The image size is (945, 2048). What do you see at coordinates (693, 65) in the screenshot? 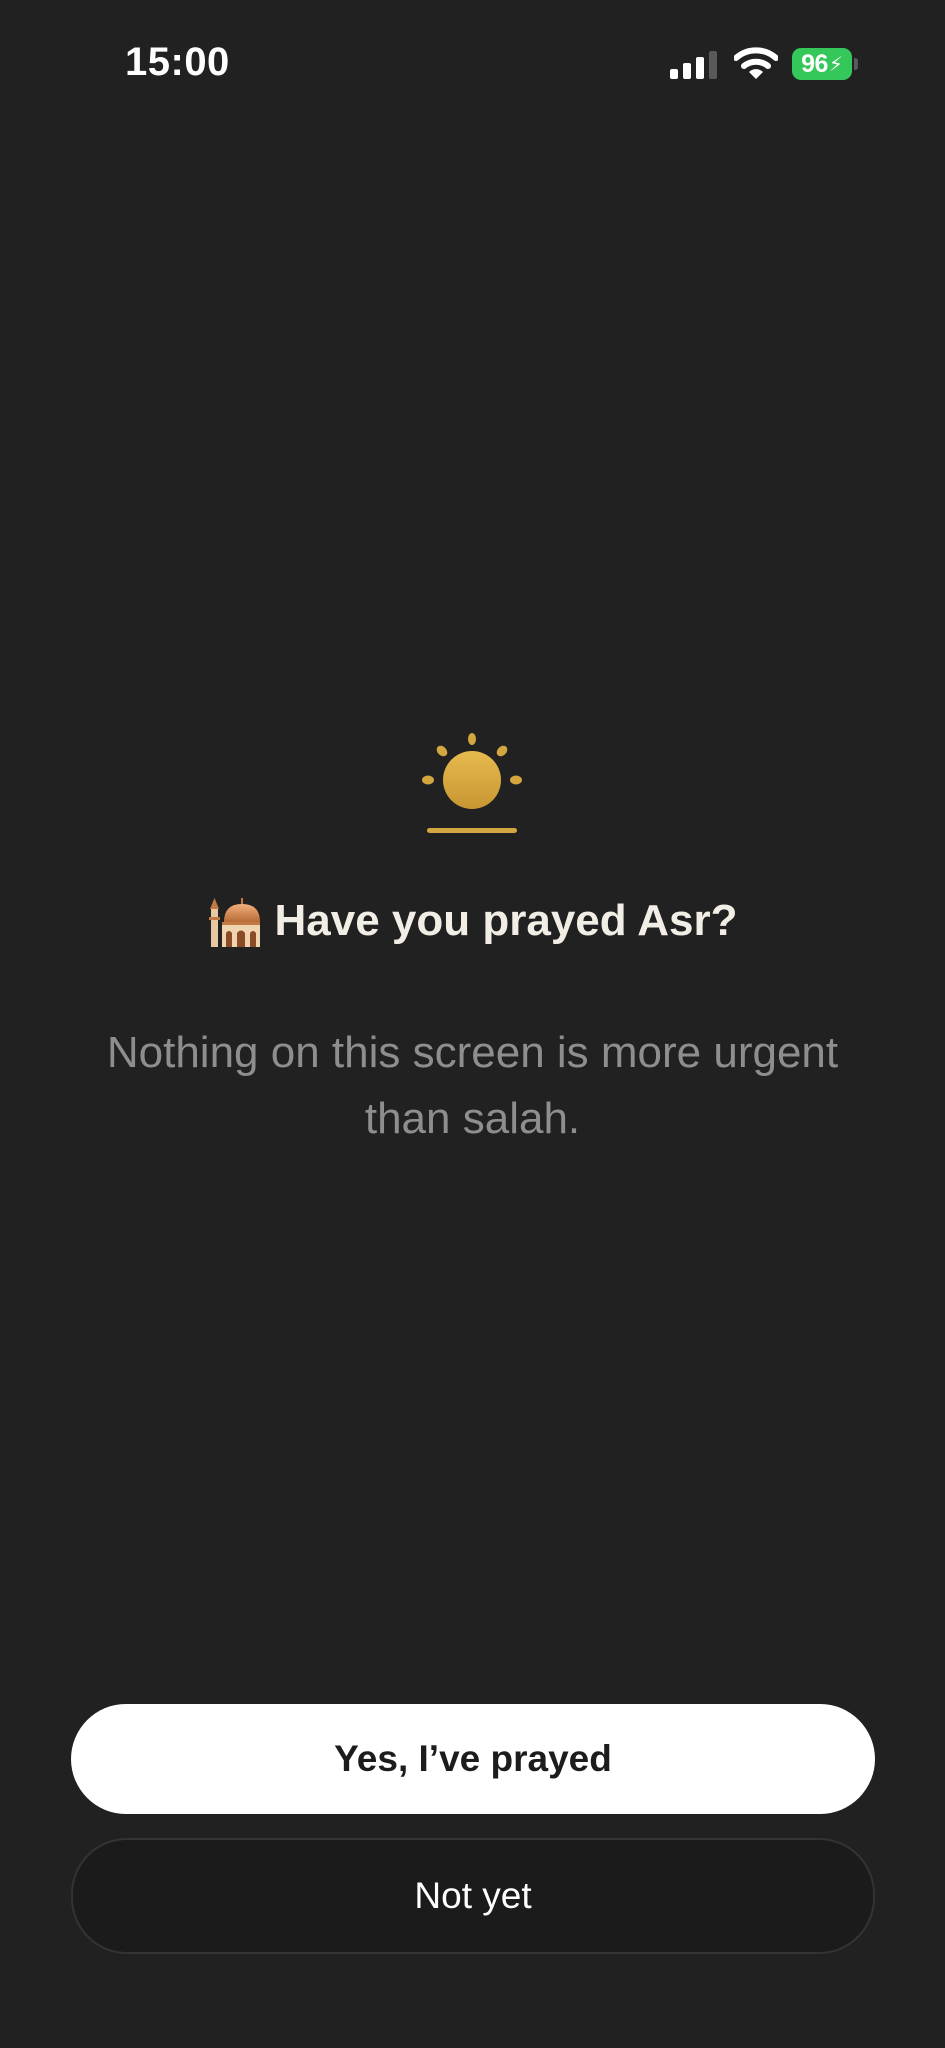
I see `cellular-signal-icon` at bounding box center [693, 65].